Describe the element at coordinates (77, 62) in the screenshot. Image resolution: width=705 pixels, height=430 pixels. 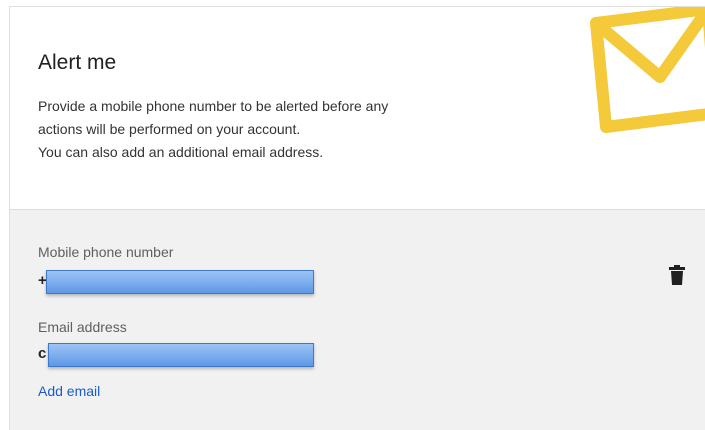
I see `card-title: Alert me` at that location.